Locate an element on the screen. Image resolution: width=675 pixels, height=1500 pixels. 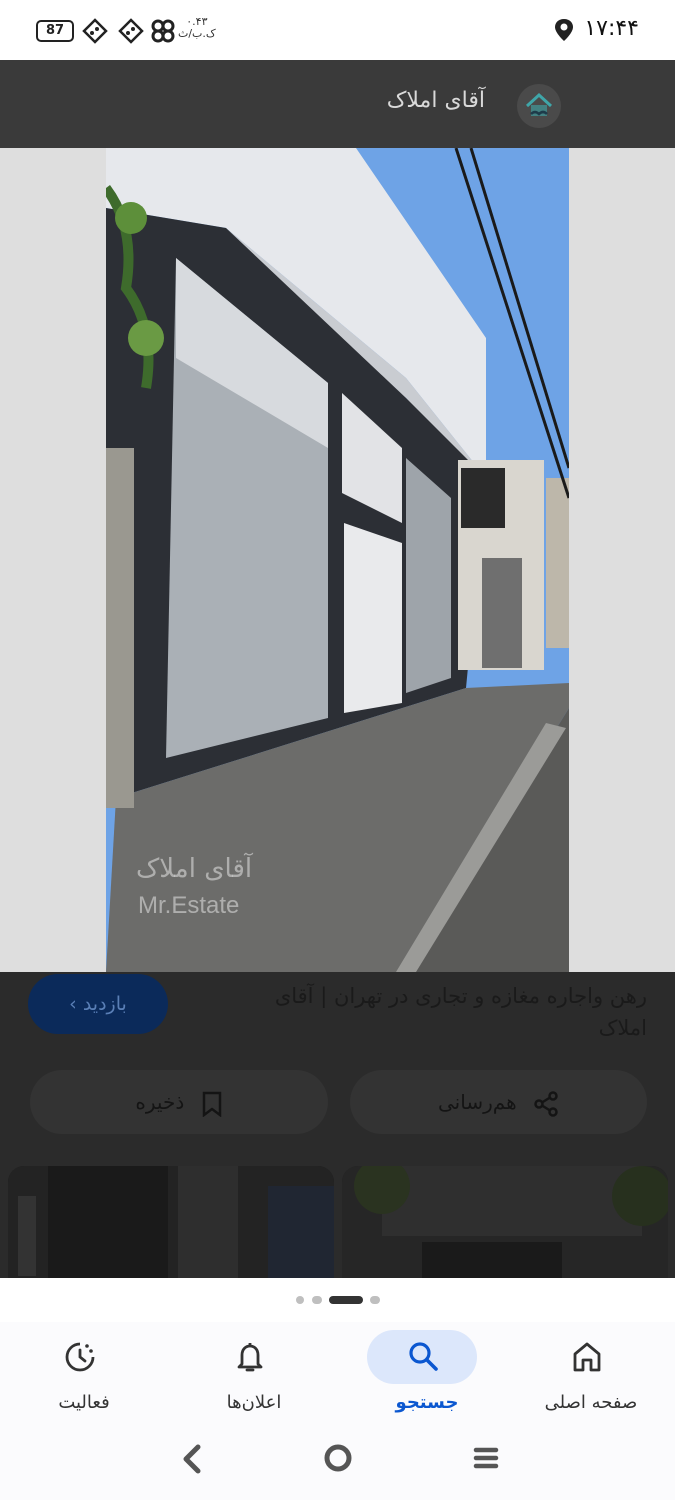
carousel-indicator is located at coordinates (337, 1300).